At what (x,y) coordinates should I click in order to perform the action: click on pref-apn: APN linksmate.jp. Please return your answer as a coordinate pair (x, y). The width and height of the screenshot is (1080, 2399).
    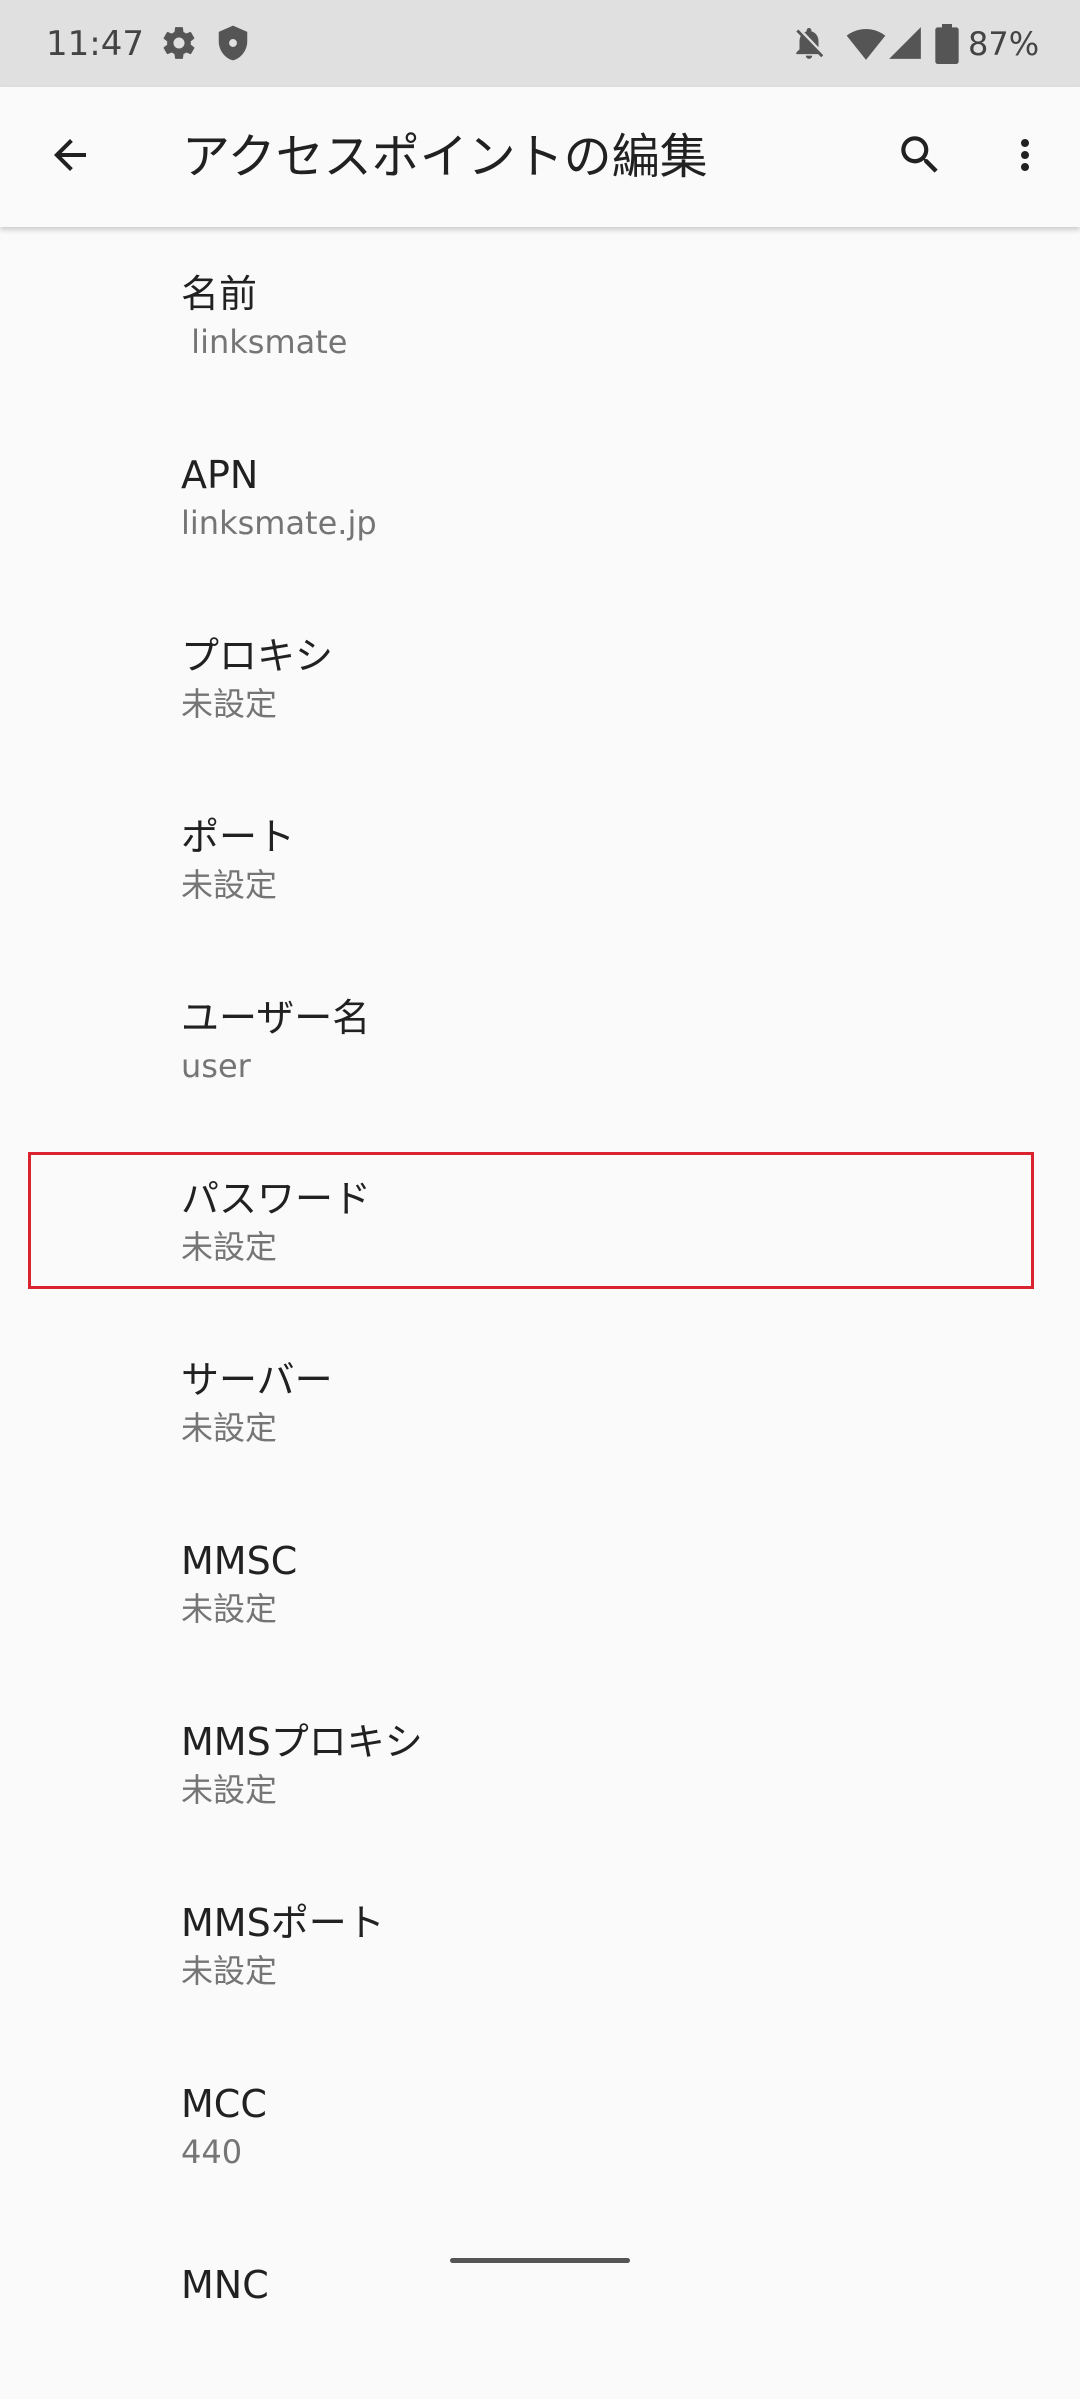
    Looking at the image, I should click on (540, 498).